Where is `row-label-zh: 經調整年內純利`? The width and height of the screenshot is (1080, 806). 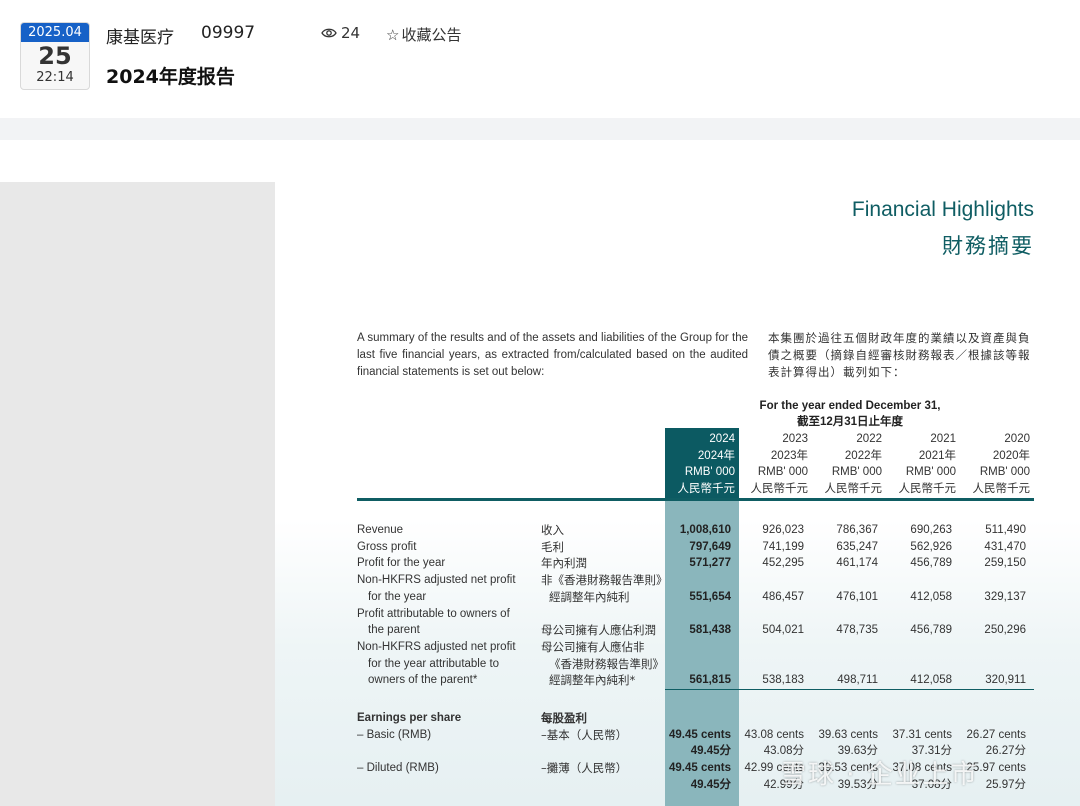
row-label-zh: 經調整年內純利 is located at coordinates (589, 596).